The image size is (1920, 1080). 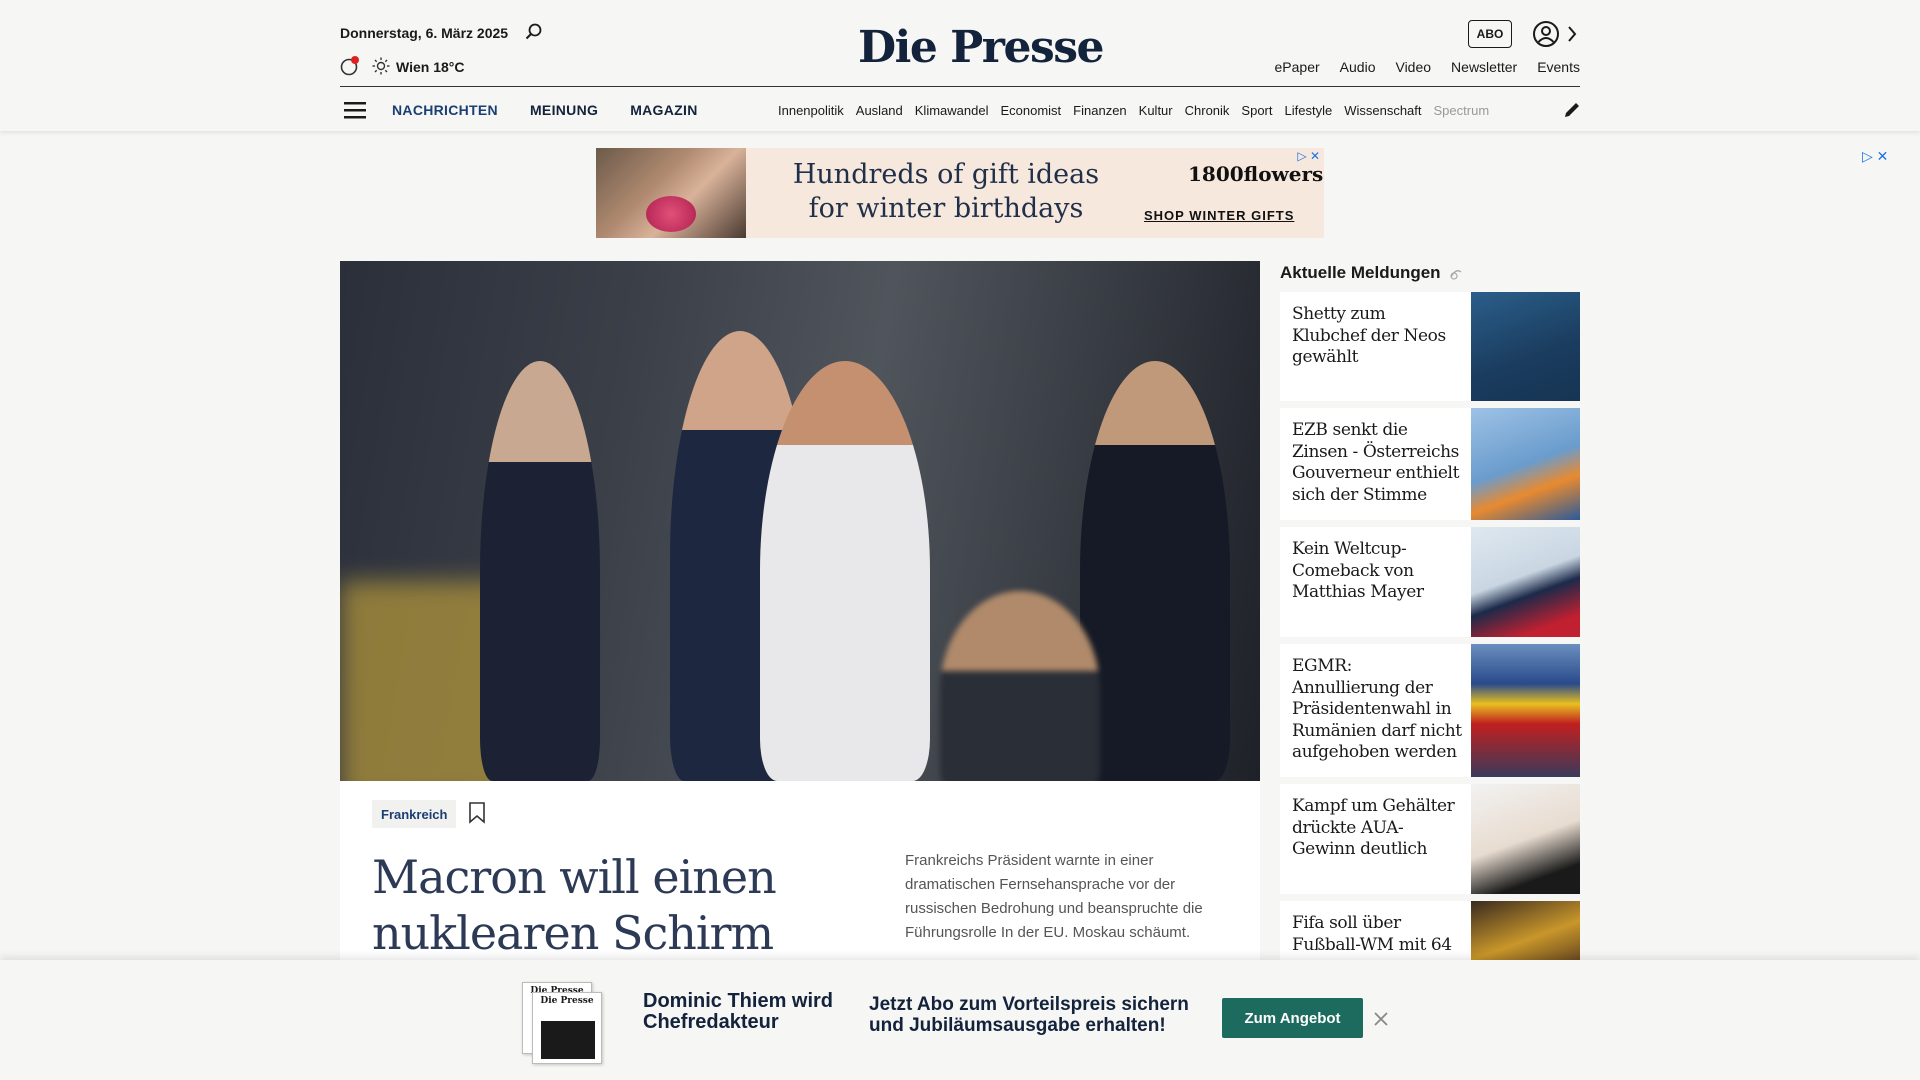 What do you see at coordinates (1292, 1018) in the screenshot?
I see `promo-offer-button: Zum Angebot` at bounding box center [1292, 1018].